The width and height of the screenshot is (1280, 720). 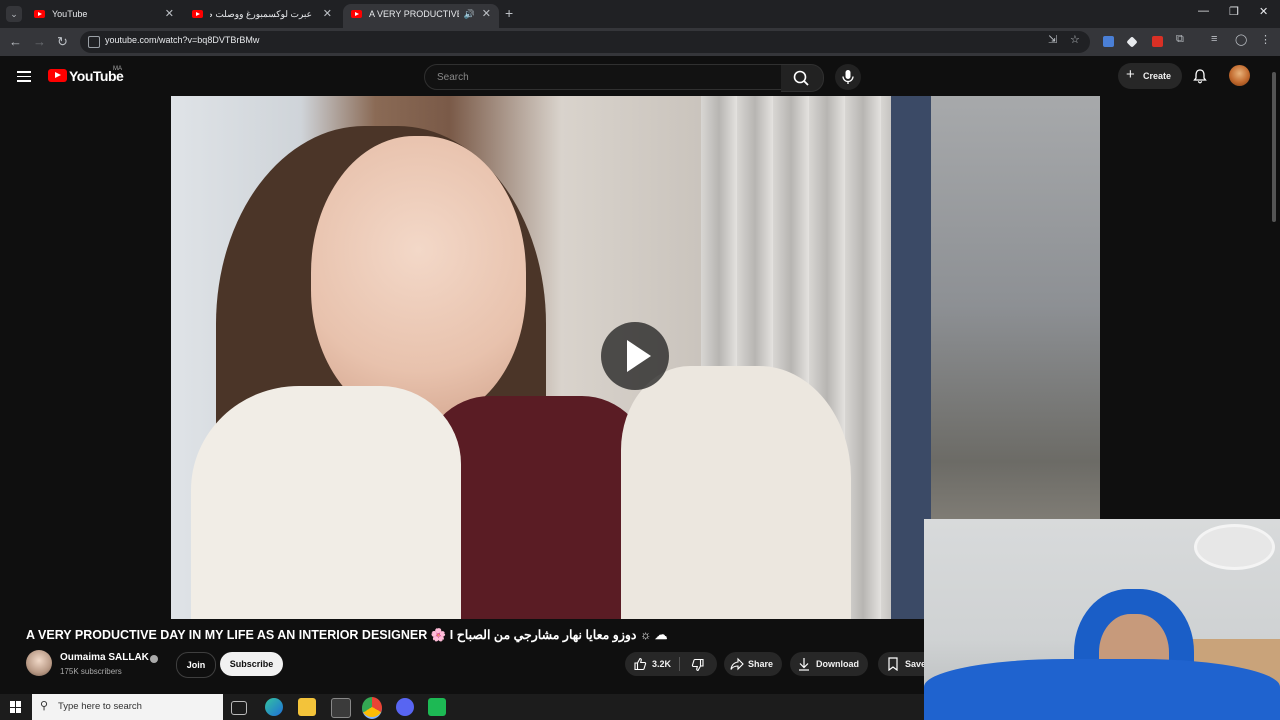 I want to click on save-label: Save, so click(x=916, y=664).